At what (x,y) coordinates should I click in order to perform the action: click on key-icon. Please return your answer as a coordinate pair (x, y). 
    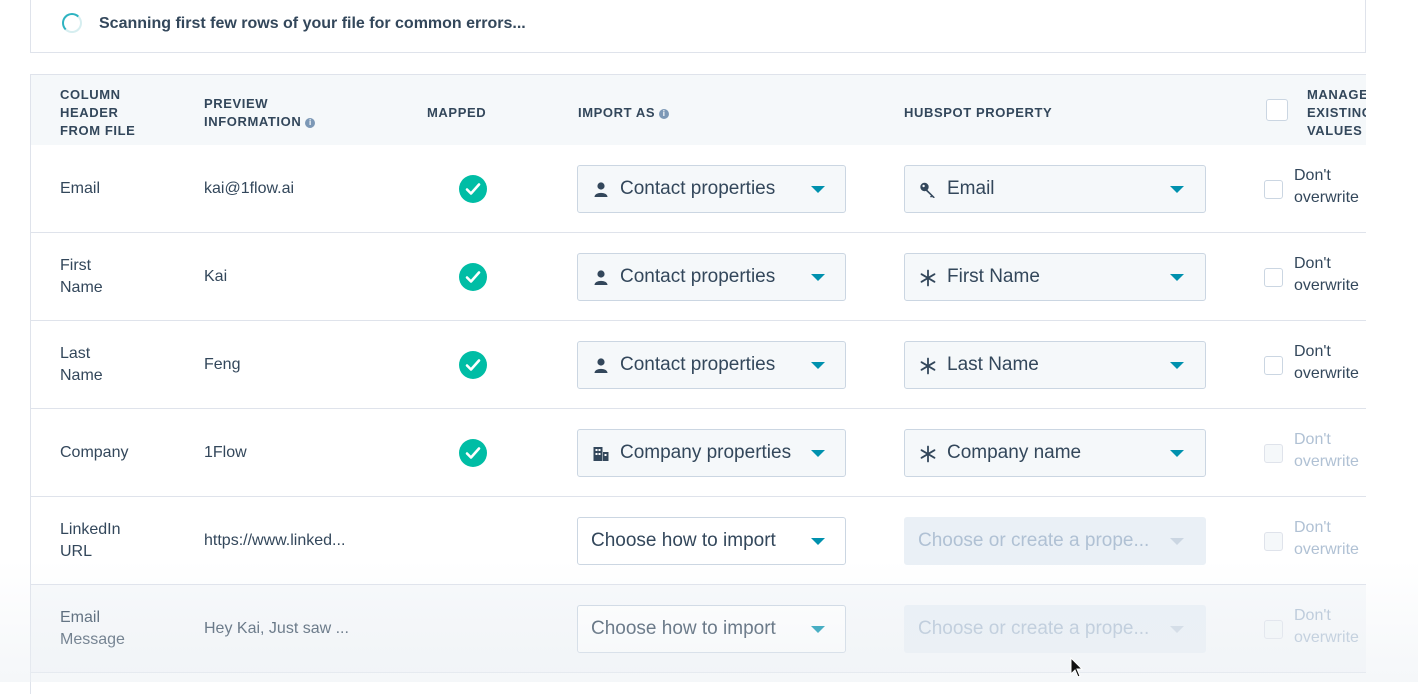
    Looking at the image, I should click on (928, 190).